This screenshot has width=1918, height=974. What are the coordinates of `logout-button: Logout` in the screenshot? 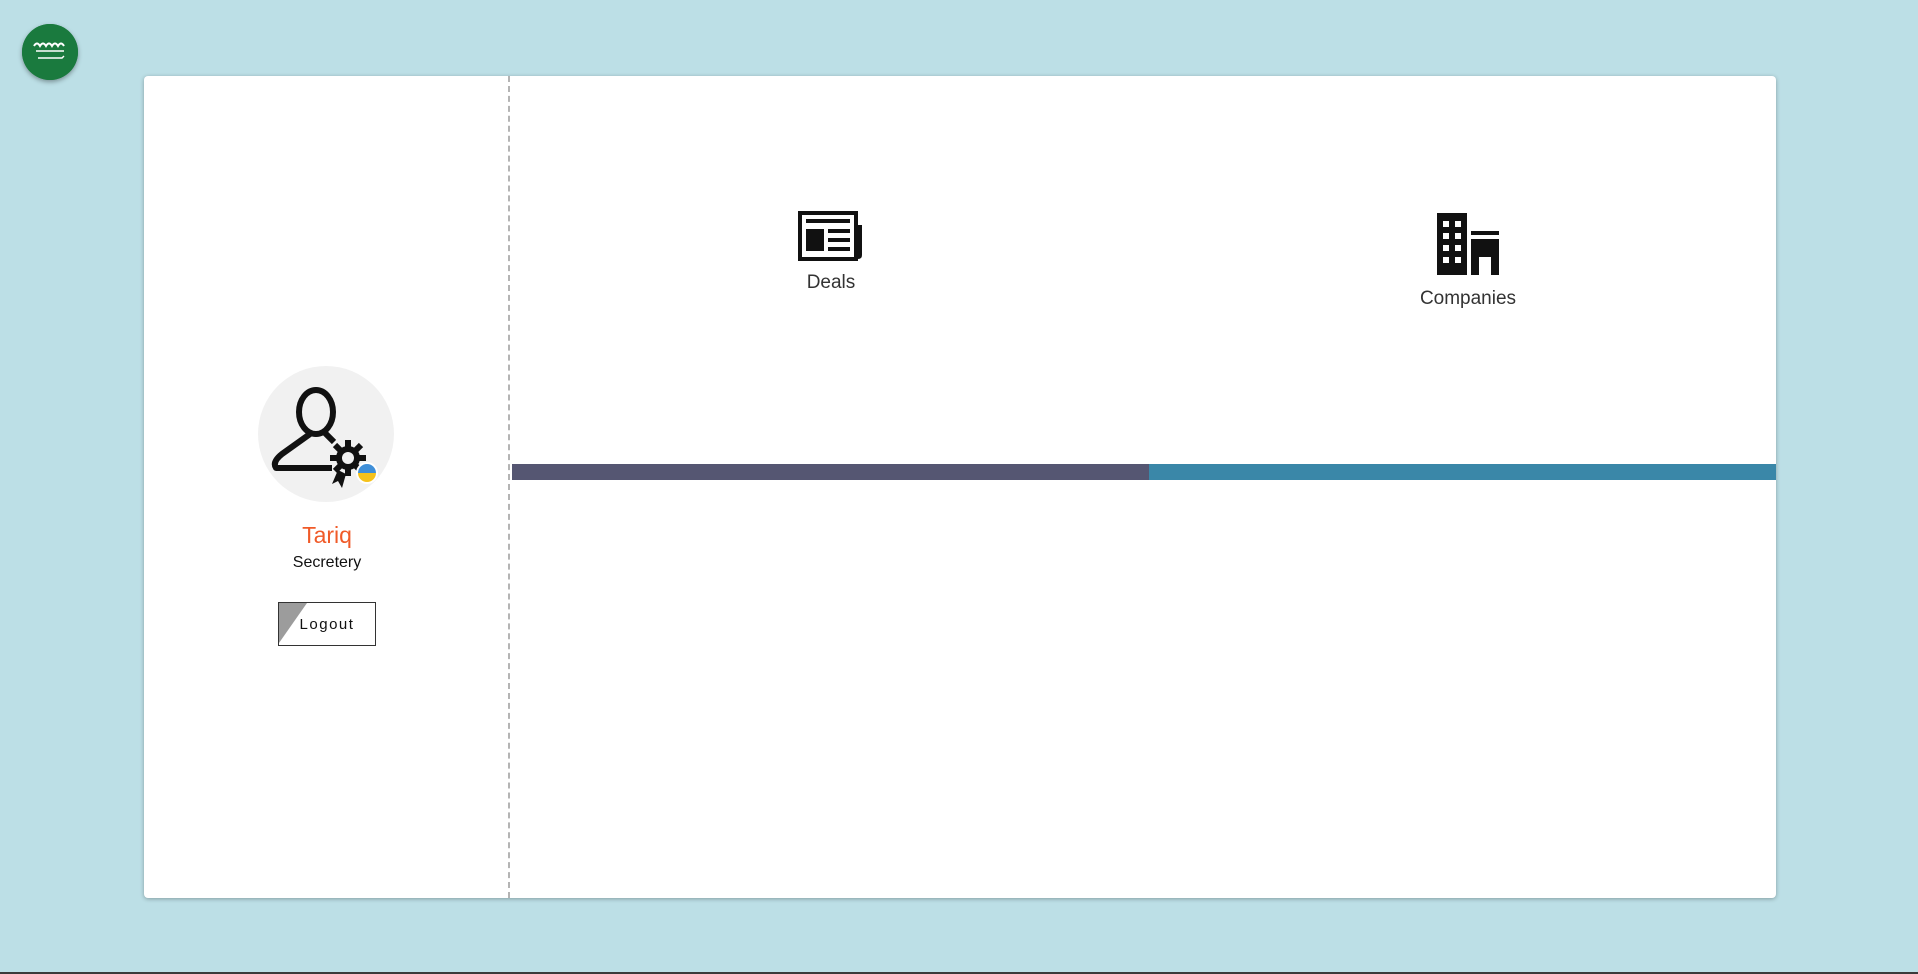 It's located at (327, 624).